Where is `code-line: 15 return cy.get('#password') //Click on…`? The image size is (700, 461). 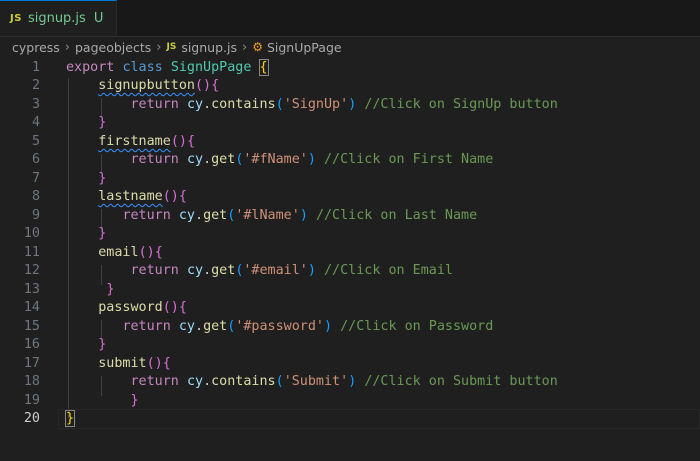 code-line: 15 return cy.get('#password') //Click on… is located at coordinates (350, 327).